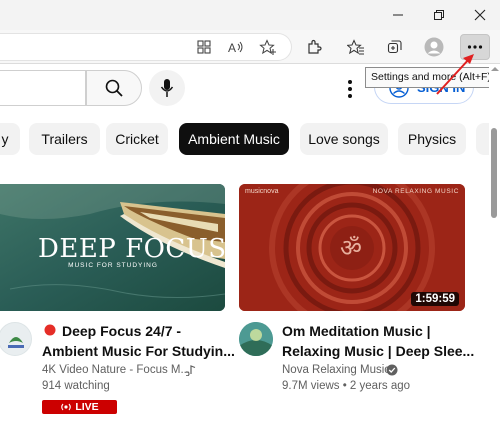 This screenshot has height=434, width=500. I want to click on favorites-button, so click(356, 47).